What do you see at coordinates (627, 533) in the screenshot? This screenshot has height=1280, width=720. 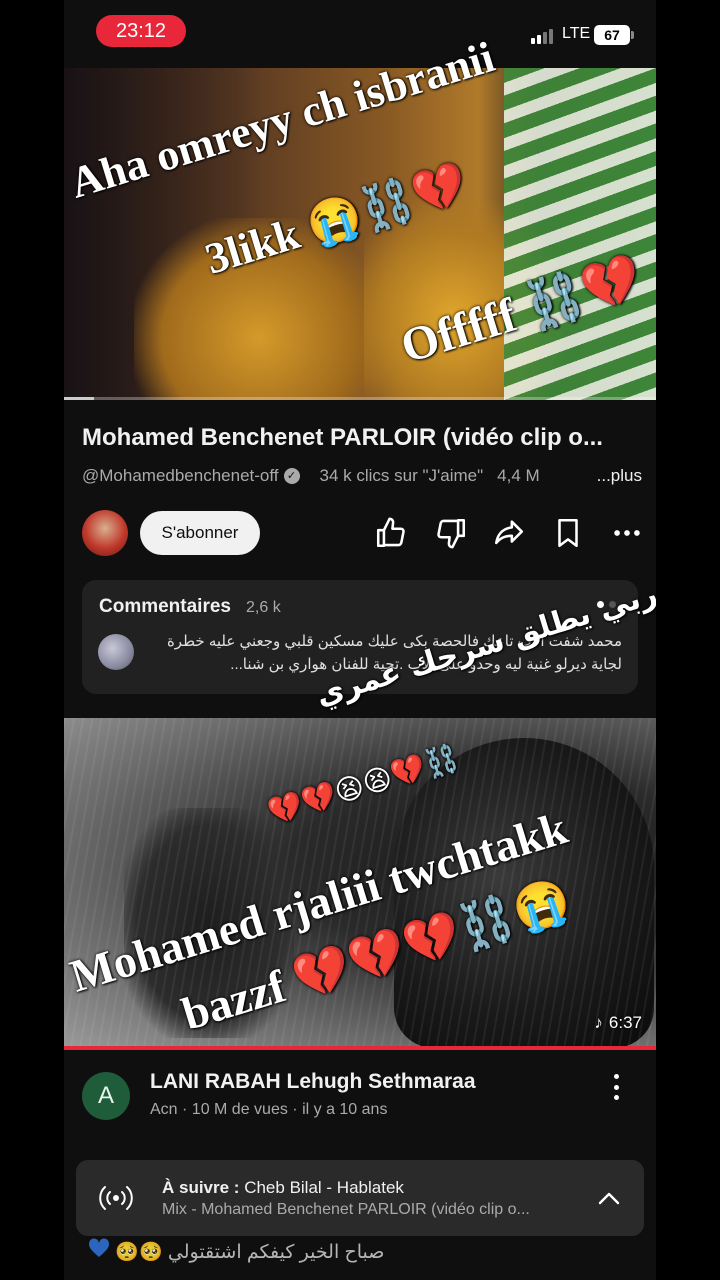 I see `more-icon` at bounding box center [627, 533].